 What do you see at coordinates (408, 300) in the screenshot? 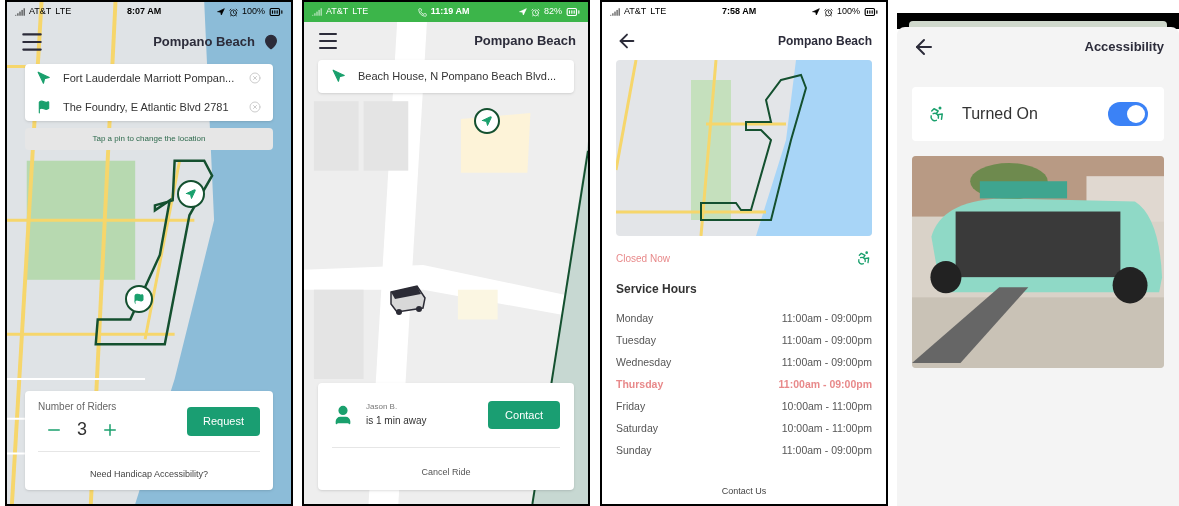
I see `van-icon` at bounding box center [408, 300].